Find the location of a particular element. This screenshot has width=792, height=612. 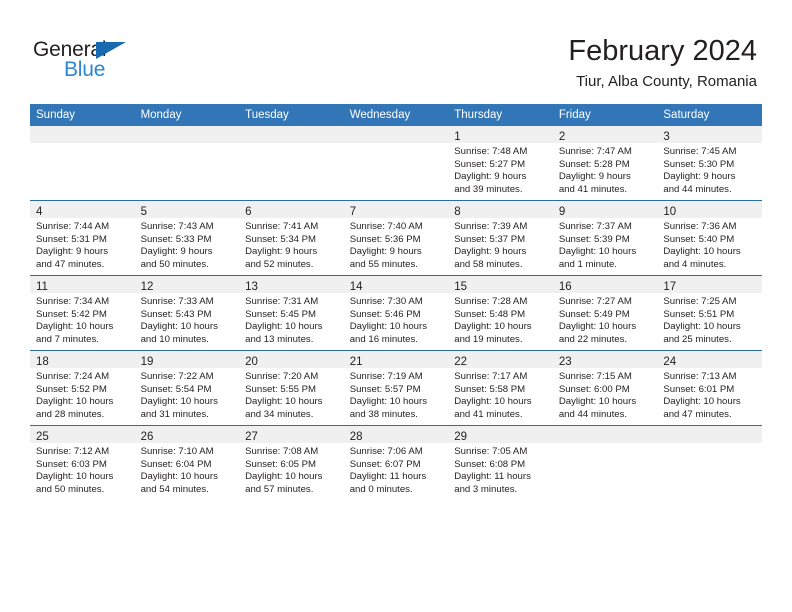

sunrise-text: Sunrise: 7:33 AM is located at coordinates (177, 301).